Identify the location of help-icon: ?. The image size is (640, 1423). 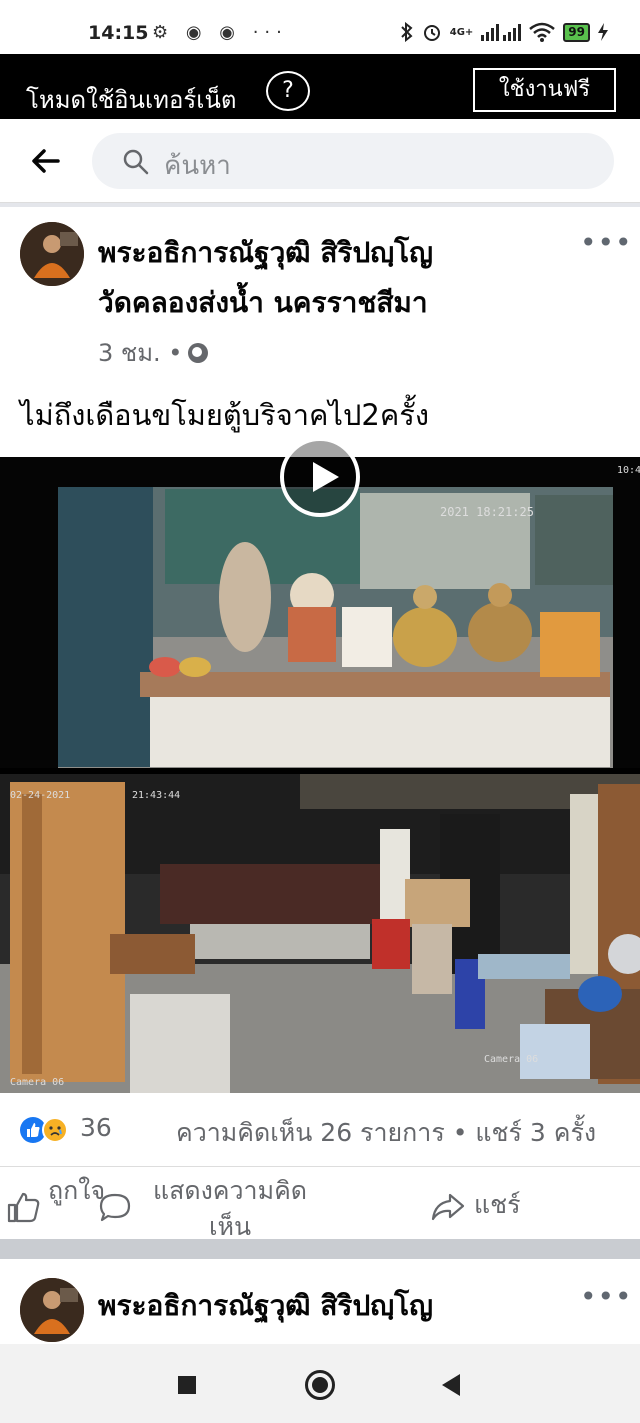
(288, 91).